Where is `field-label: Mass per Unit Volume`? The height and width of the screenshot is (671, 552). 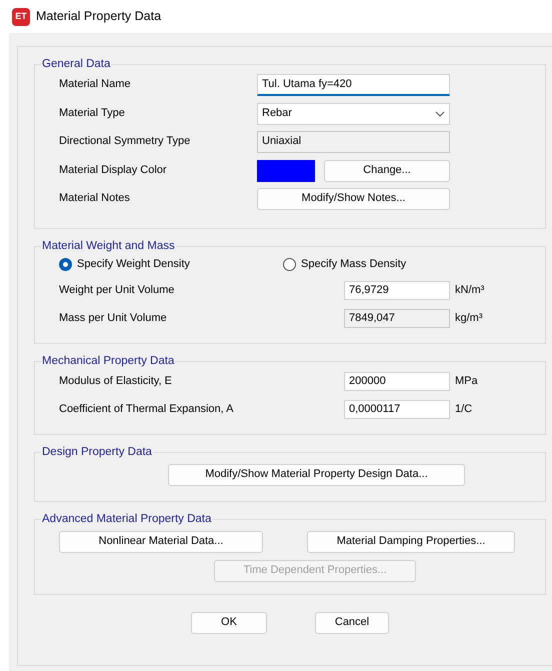
field-label: Mass per Unit Volume is located at coordinates (113, 319).